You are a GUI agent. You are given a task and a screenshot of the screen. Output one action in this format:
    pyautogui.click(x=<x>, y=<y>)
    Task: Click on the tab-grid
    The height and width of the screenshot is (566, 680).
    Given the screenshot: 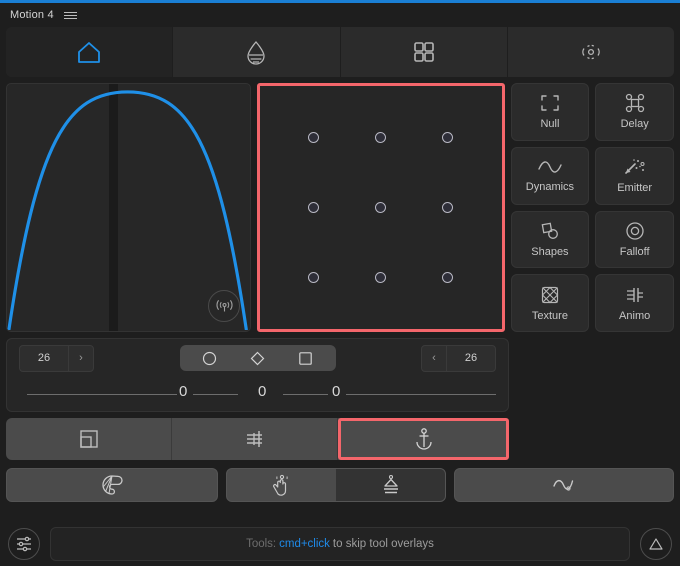 What is the action you would take?
    pyautogui.click(x=424, y=52)
    